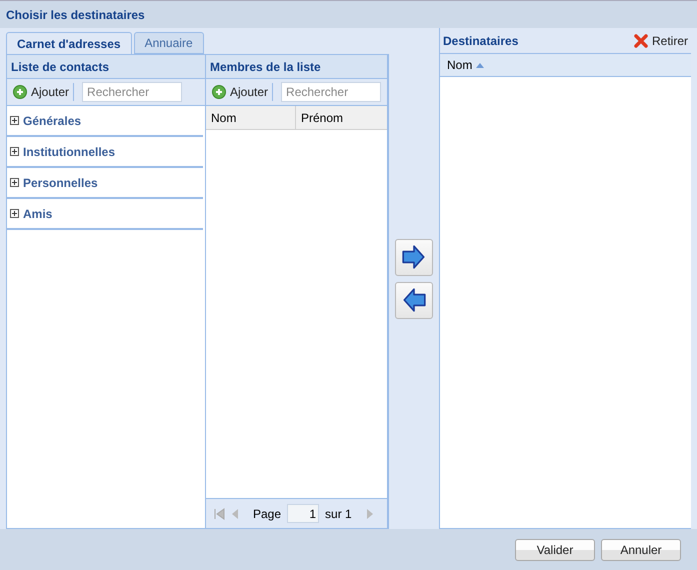 The width and height of the screenshot is (697, 570). What do you see at coordinates (75, 15) in the screenshot?
I see `window-title: Choisir les destinataires` at bounding box center [75, 15].